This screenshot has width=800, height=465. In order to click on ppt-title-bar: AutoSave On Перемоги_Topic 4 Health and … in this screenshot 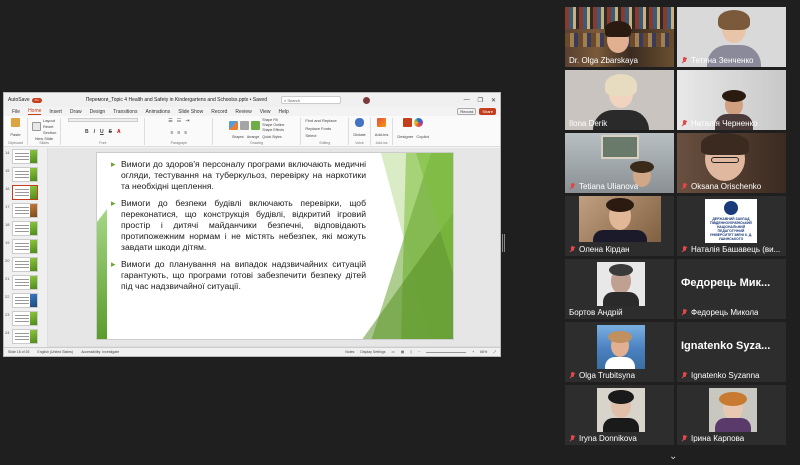, I will do `click(252, 100)`.